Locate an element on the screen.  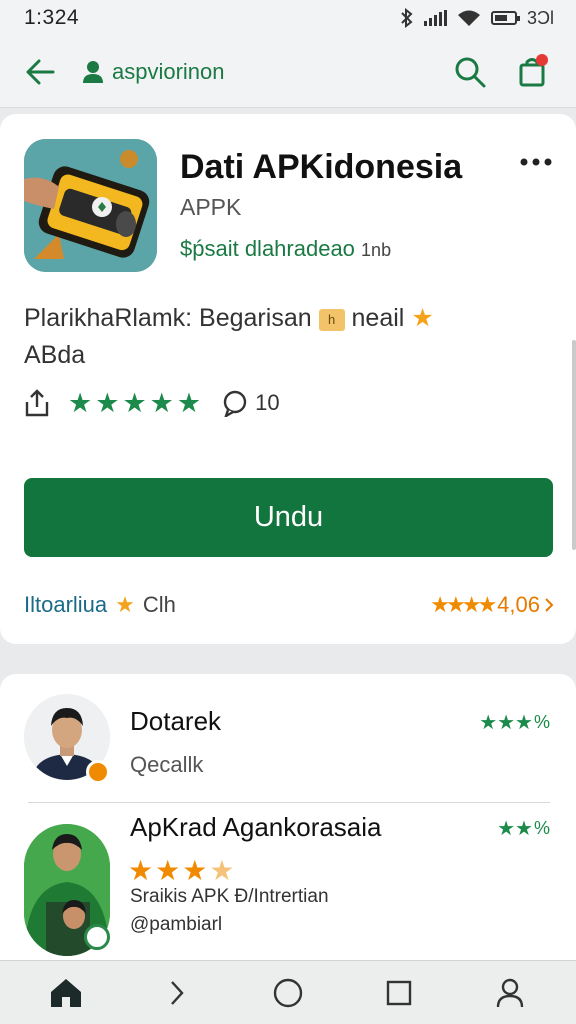
arrow-left-icon is located at coordinates (40, 71).